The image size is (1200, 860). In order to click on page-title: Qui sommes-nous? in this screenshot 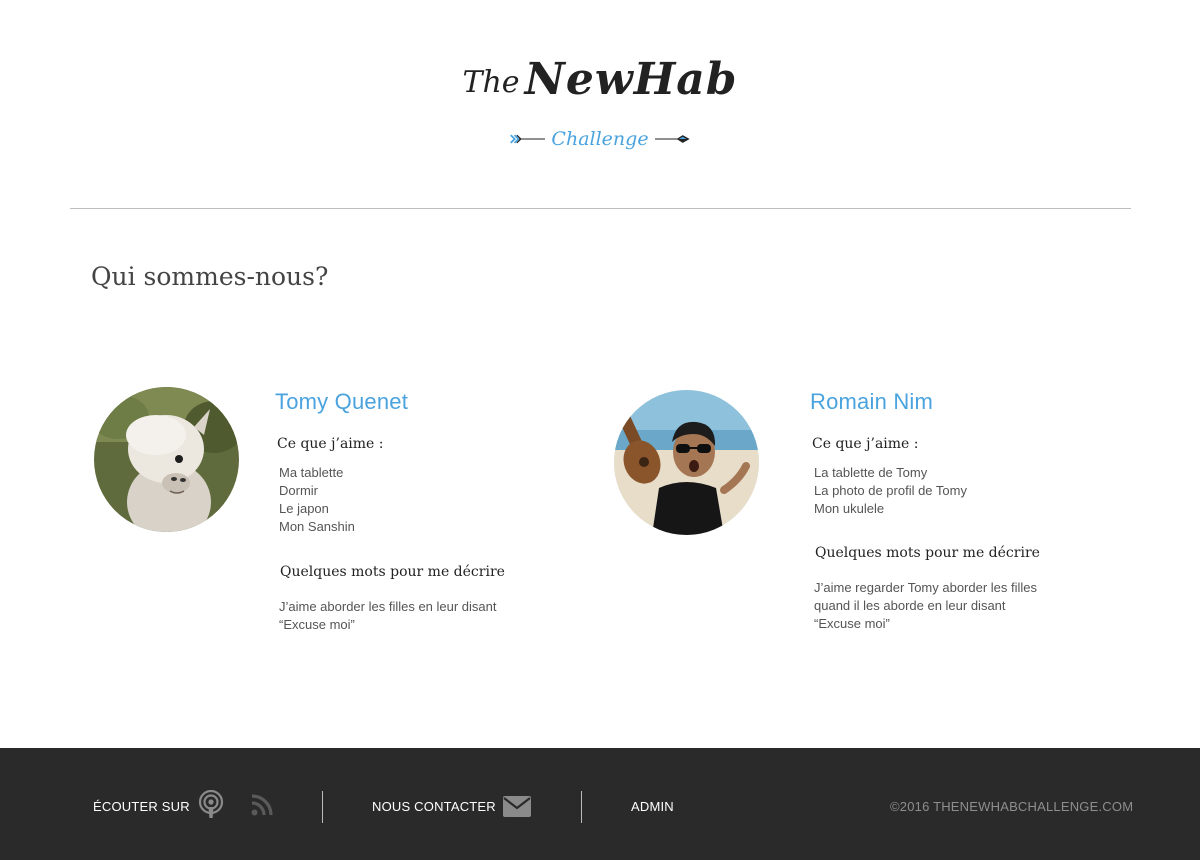, I will do `click(210, 276)`.